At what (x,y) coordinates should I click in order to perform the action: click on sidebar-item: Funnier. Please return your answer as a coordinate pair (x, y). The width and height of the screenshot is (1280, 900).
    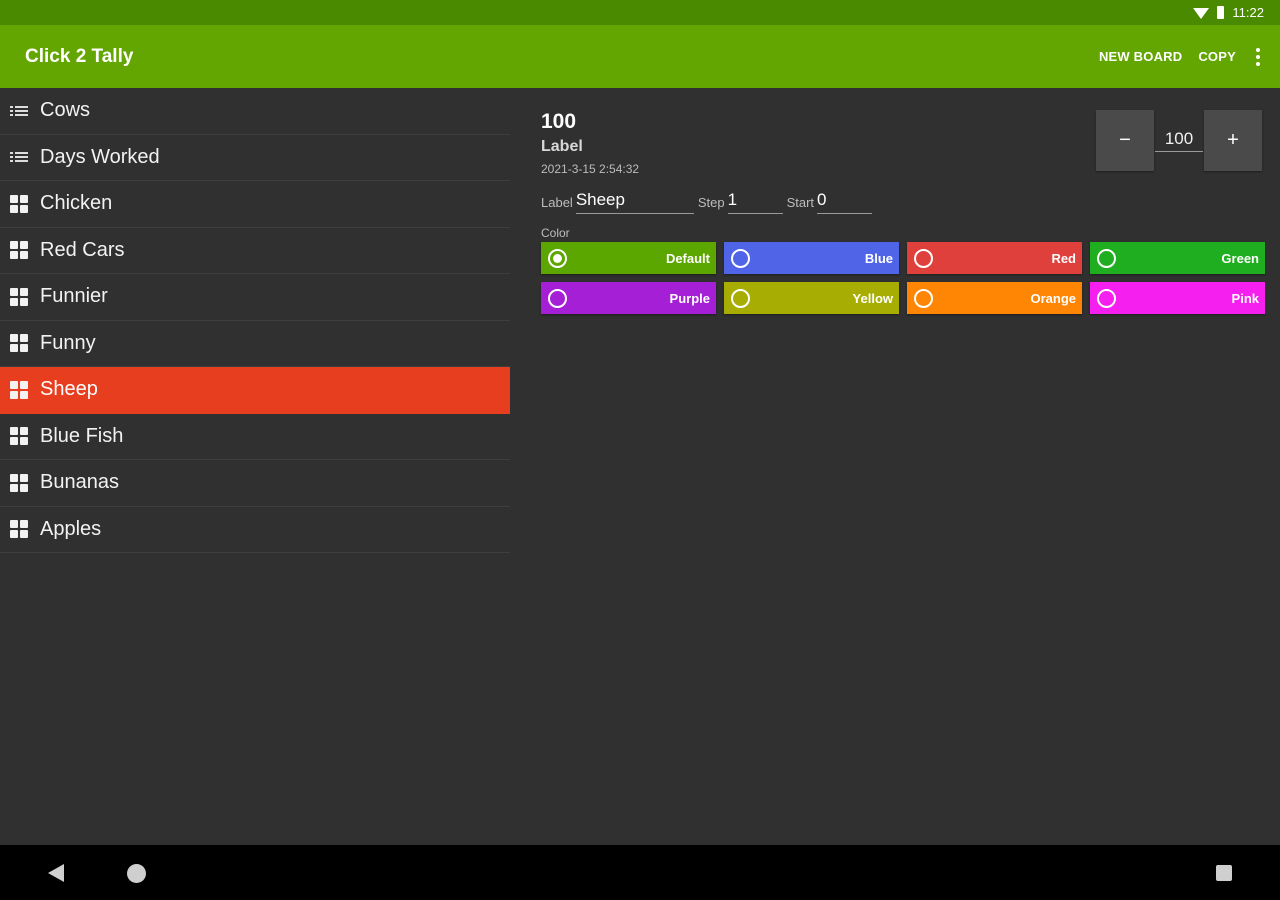
    Looking at the image, I should click on (255, 297).